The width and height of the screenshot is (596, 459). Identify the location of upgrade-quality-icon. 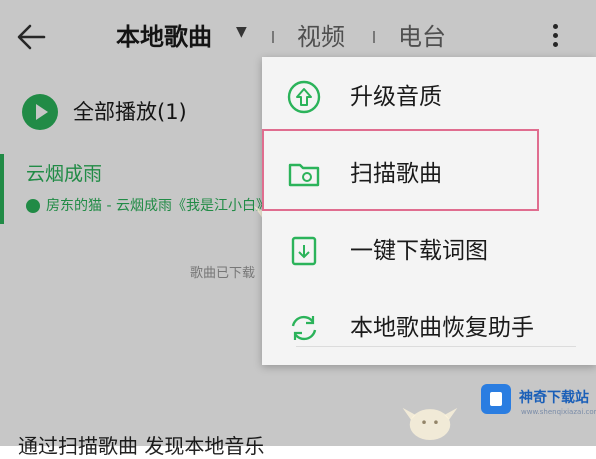
(304, 97).